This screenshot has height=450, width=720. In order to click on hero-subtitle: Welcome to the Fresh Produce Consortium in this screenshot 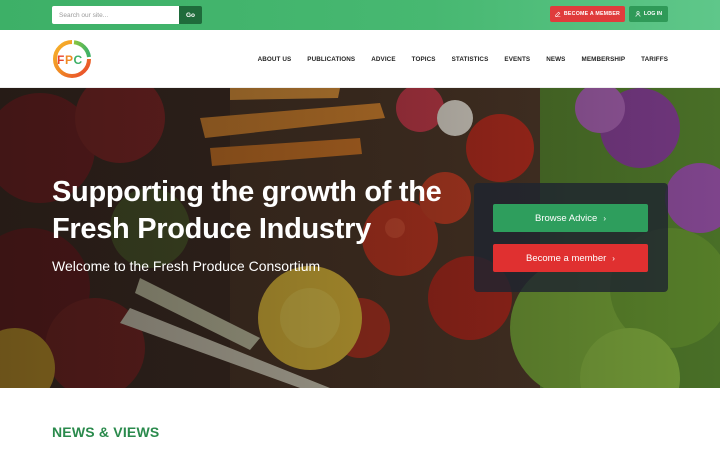, I will do `click(186, 266)`.